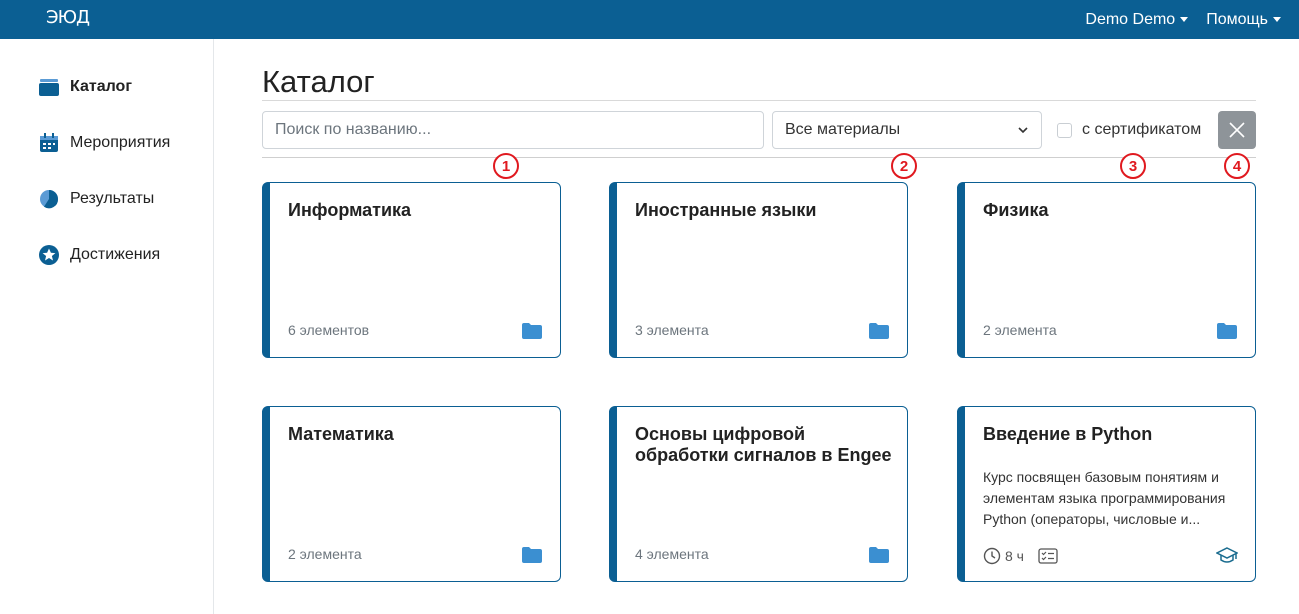 The image size is (1299, 614). I want to click on page-title: Каталог, so click(318, 81).